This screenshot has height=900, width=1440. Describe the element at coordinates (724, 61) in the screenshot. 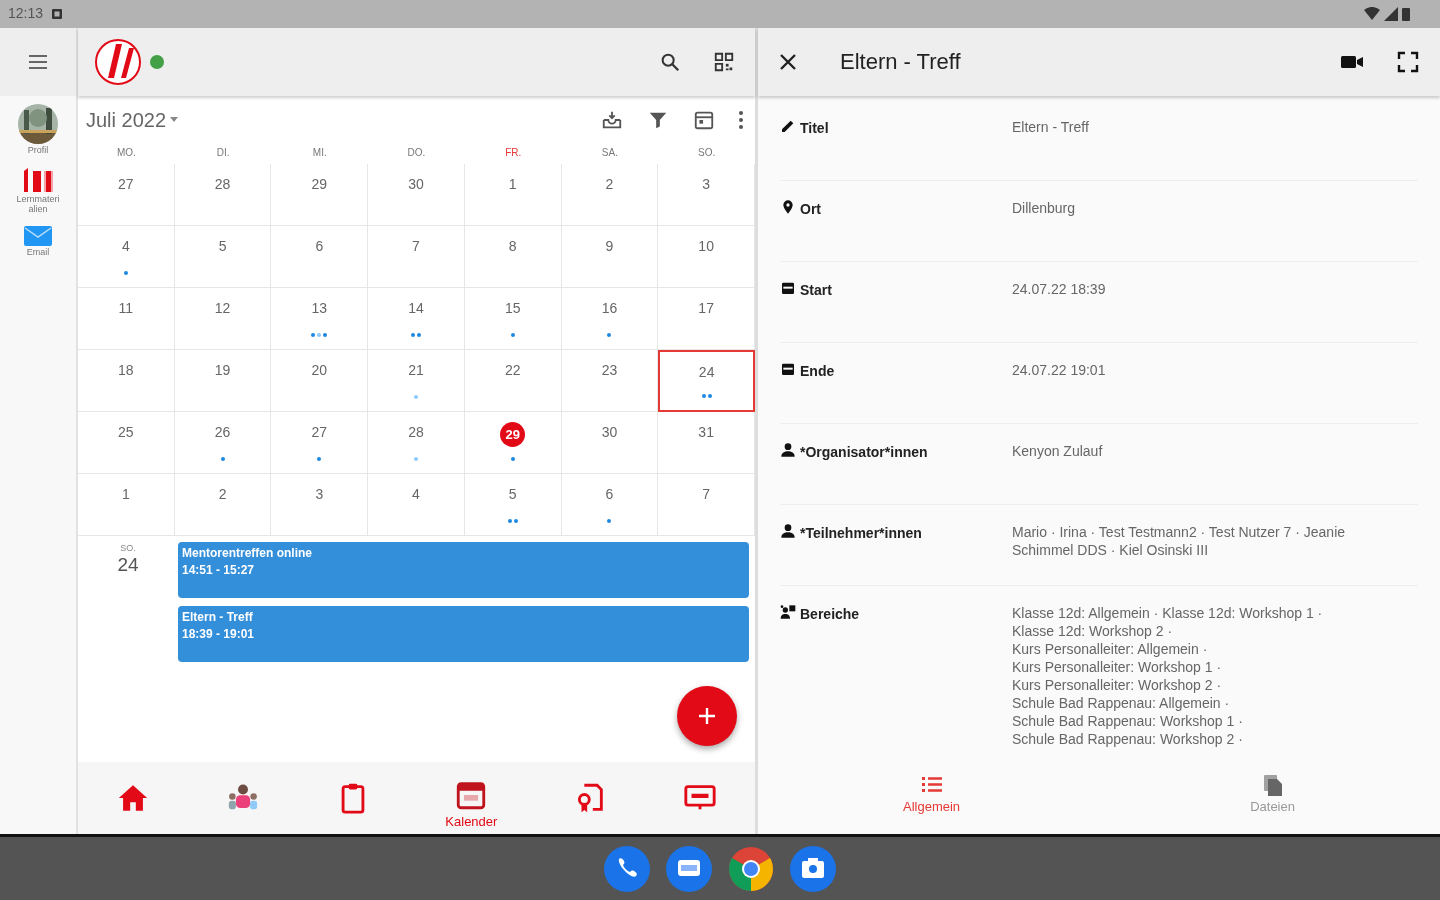

I see `qr-code-icon` at that location.